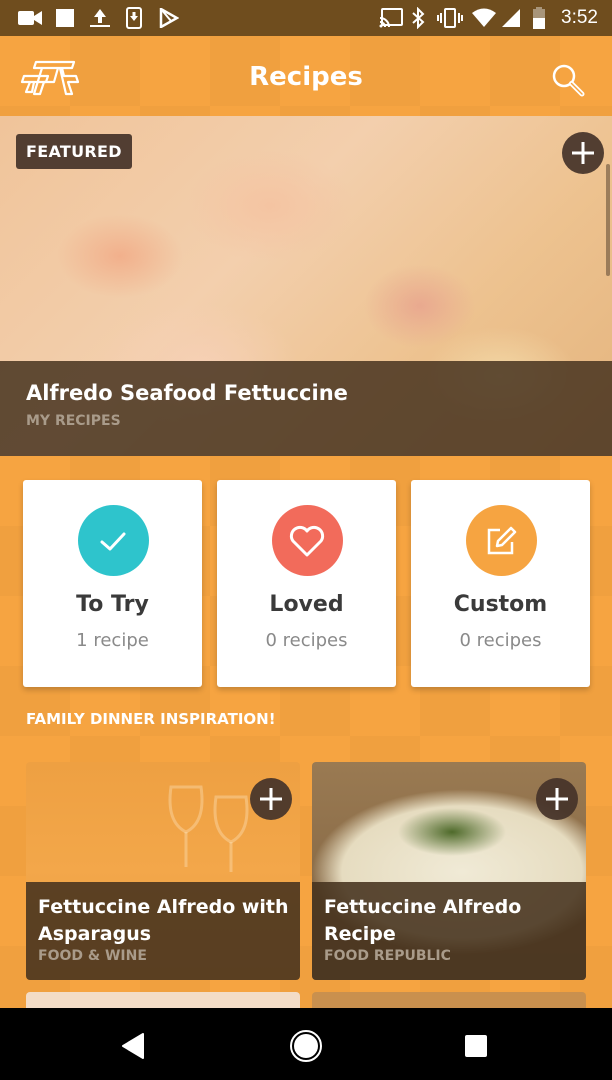  Describe the element at coordinates (163, 920) in the screenshot. I see `recipe-title: Fettuccine Alfredo with Asparagus` at that location.